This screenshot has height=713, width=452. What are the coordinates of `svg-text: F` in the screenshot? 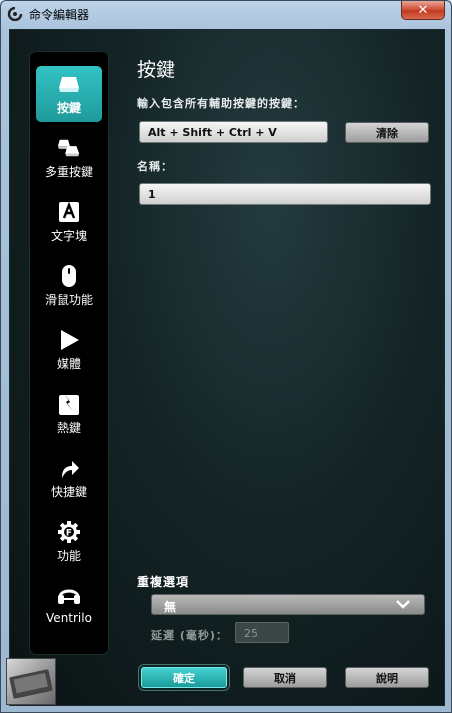 It's located at (69, 534).